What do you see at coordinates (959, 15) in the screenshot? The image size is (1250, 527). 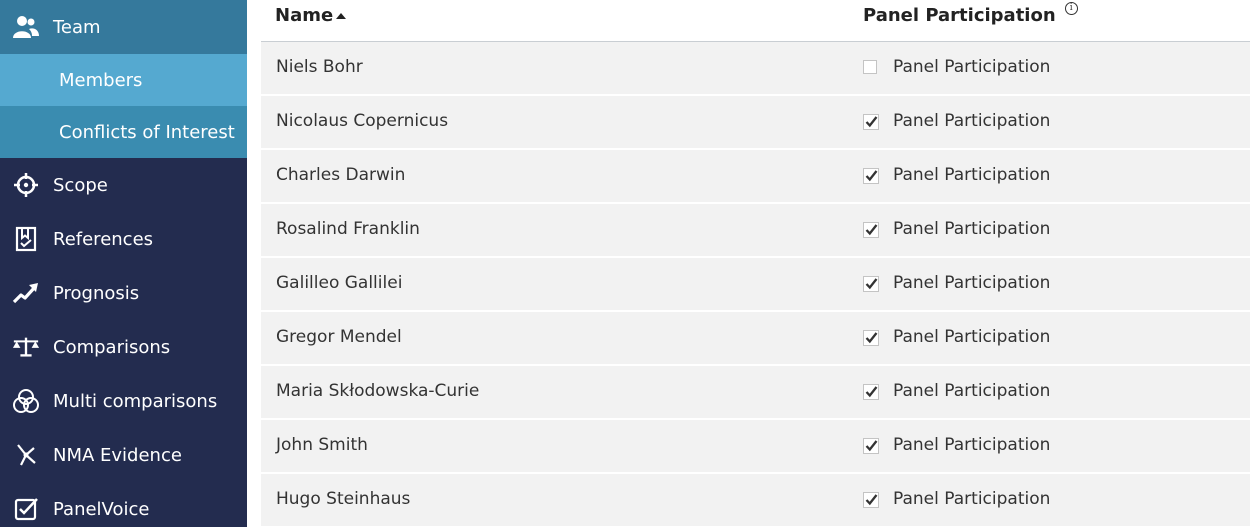 I see `participation-column-label: Panel Participation` at bounding box center [959, 15].